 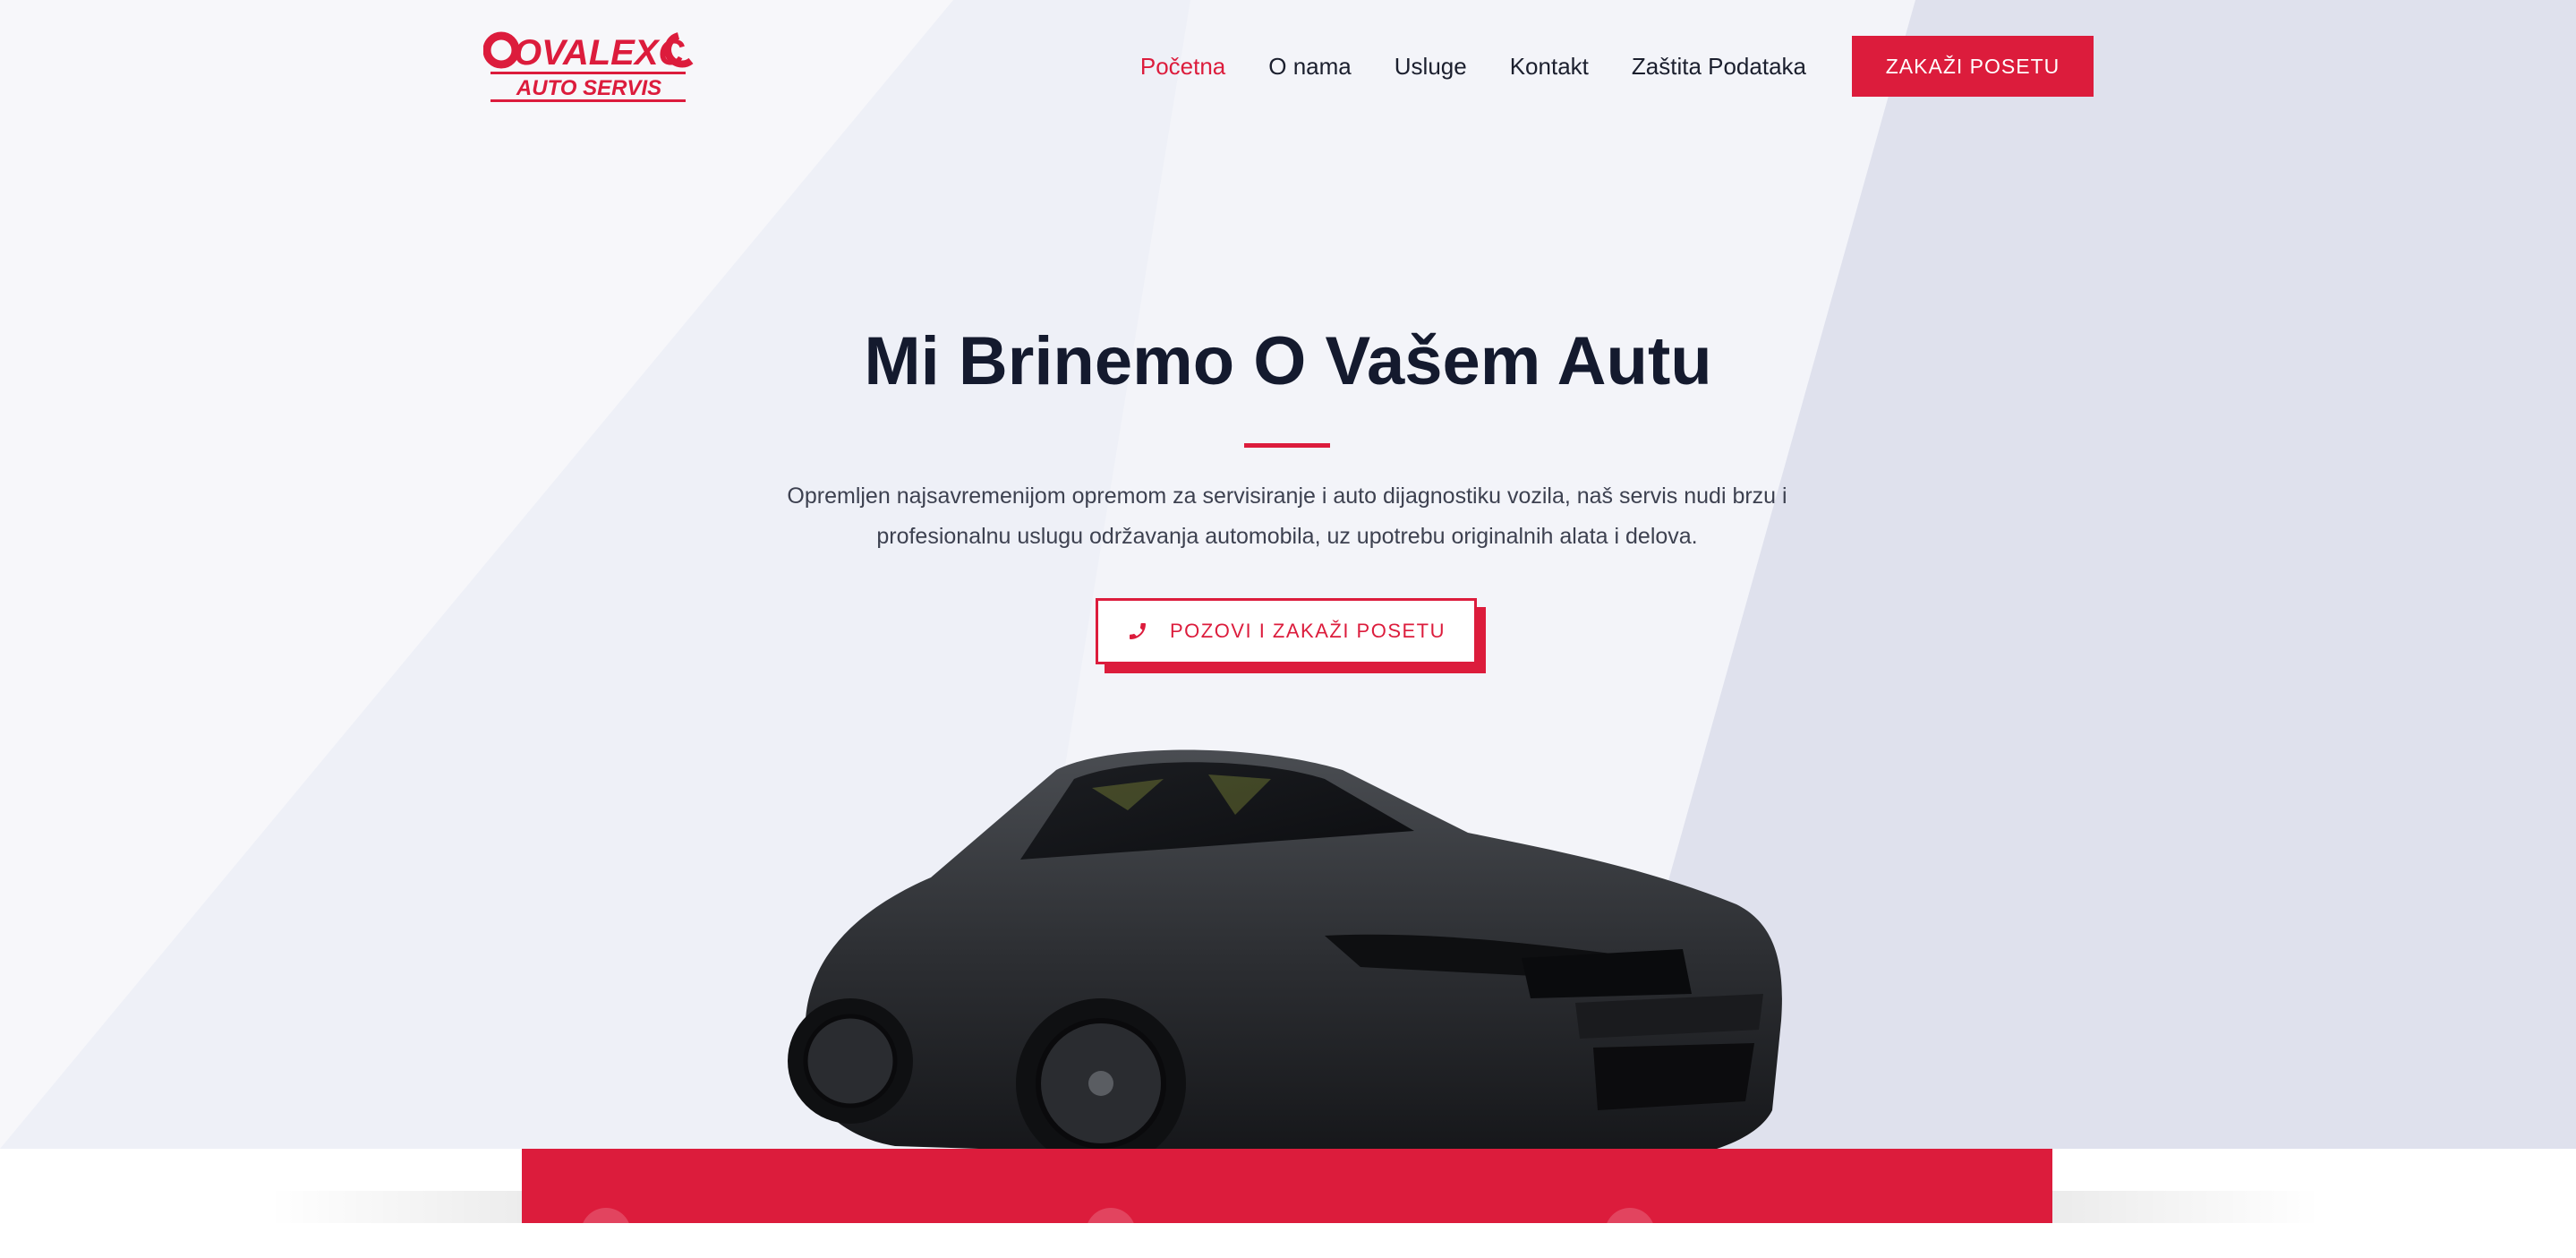 What do you see at coordinates (2186, 1207) in the screenshot?
I see `band-shadow-right` at bounding box center [2186, 1207].